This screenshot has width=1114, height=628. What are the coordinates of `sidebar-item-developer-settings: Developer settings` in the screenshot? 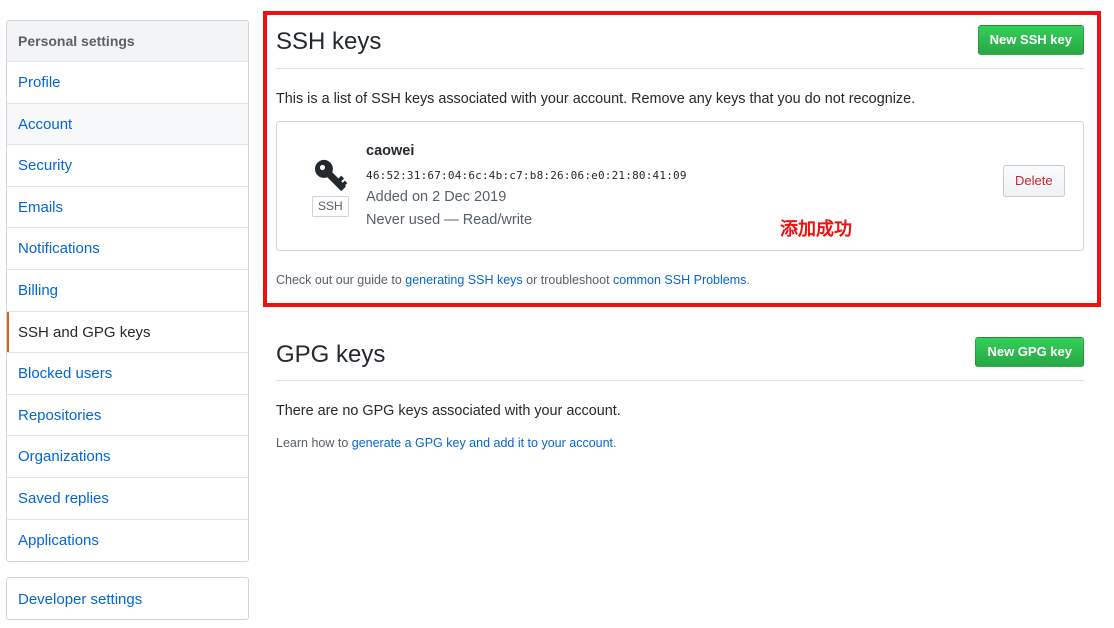 It's located at (127, 598).